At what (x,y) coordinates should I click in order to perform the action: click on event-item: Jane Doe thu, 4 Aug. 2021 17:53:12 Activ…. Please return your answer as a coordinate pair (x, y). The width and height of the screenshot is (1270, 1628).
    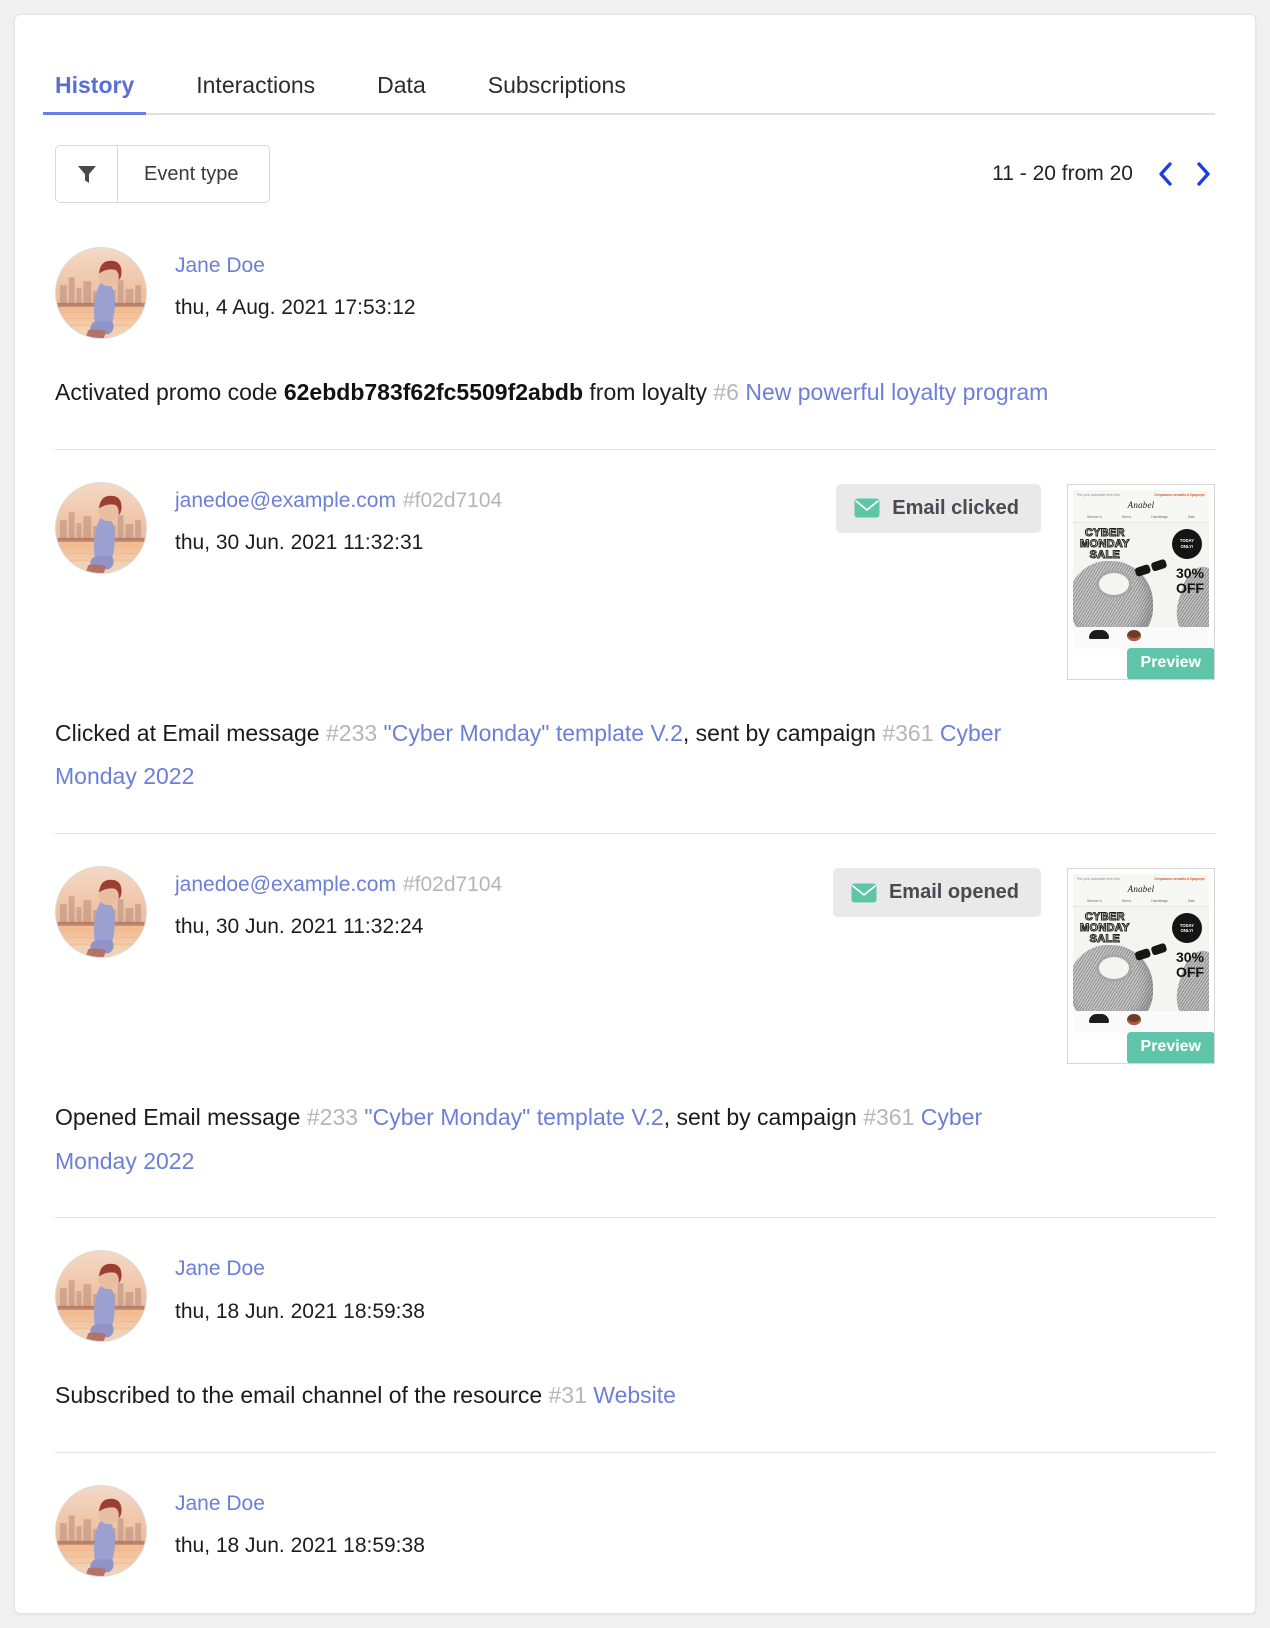
    Looking at the image, I should click on (635, 332).